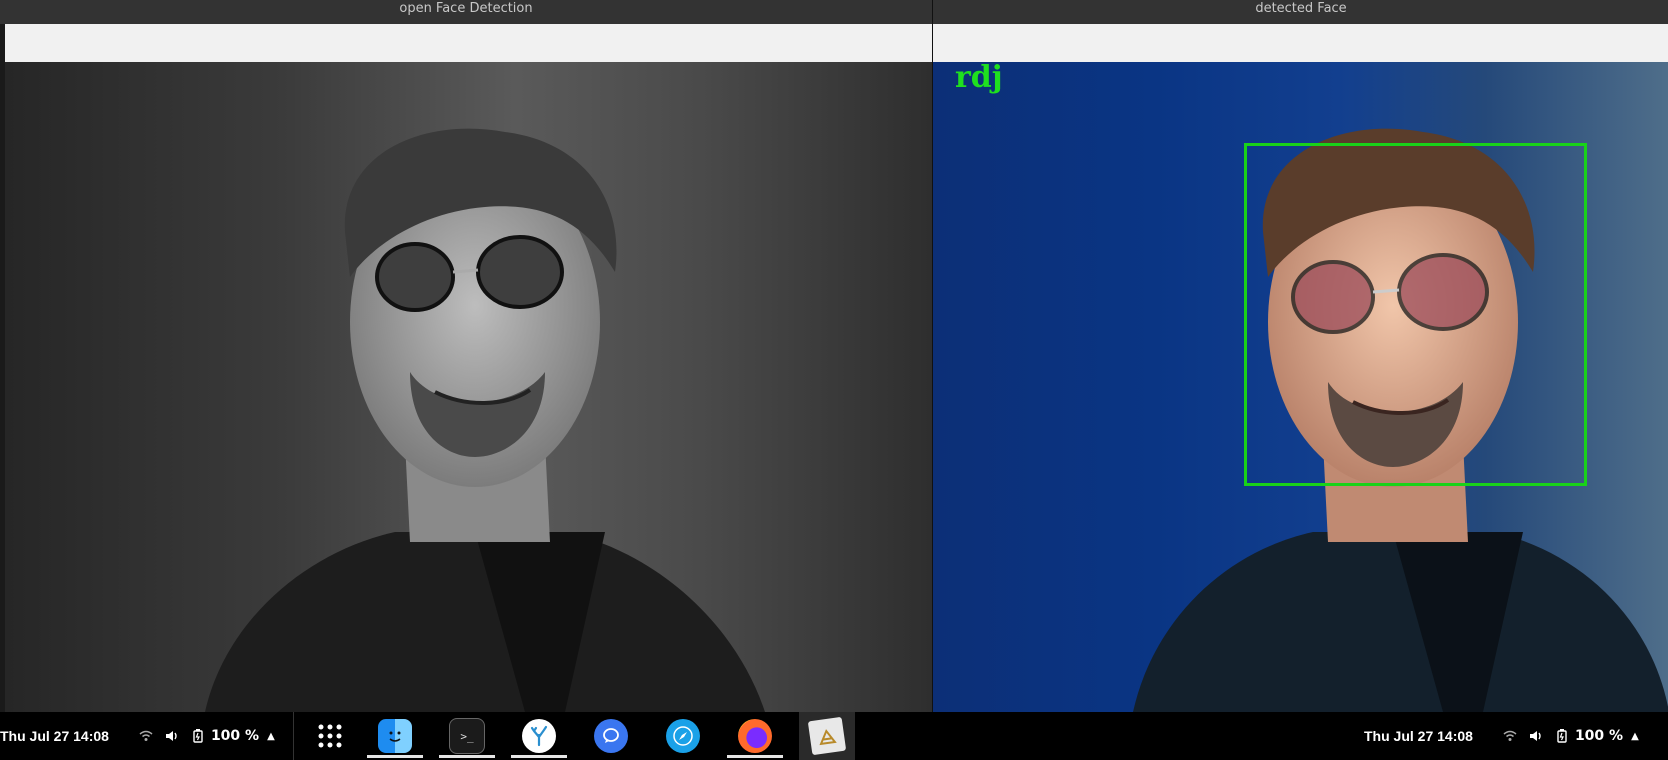  I want to click on firefox-app-button, so click(755, 736).